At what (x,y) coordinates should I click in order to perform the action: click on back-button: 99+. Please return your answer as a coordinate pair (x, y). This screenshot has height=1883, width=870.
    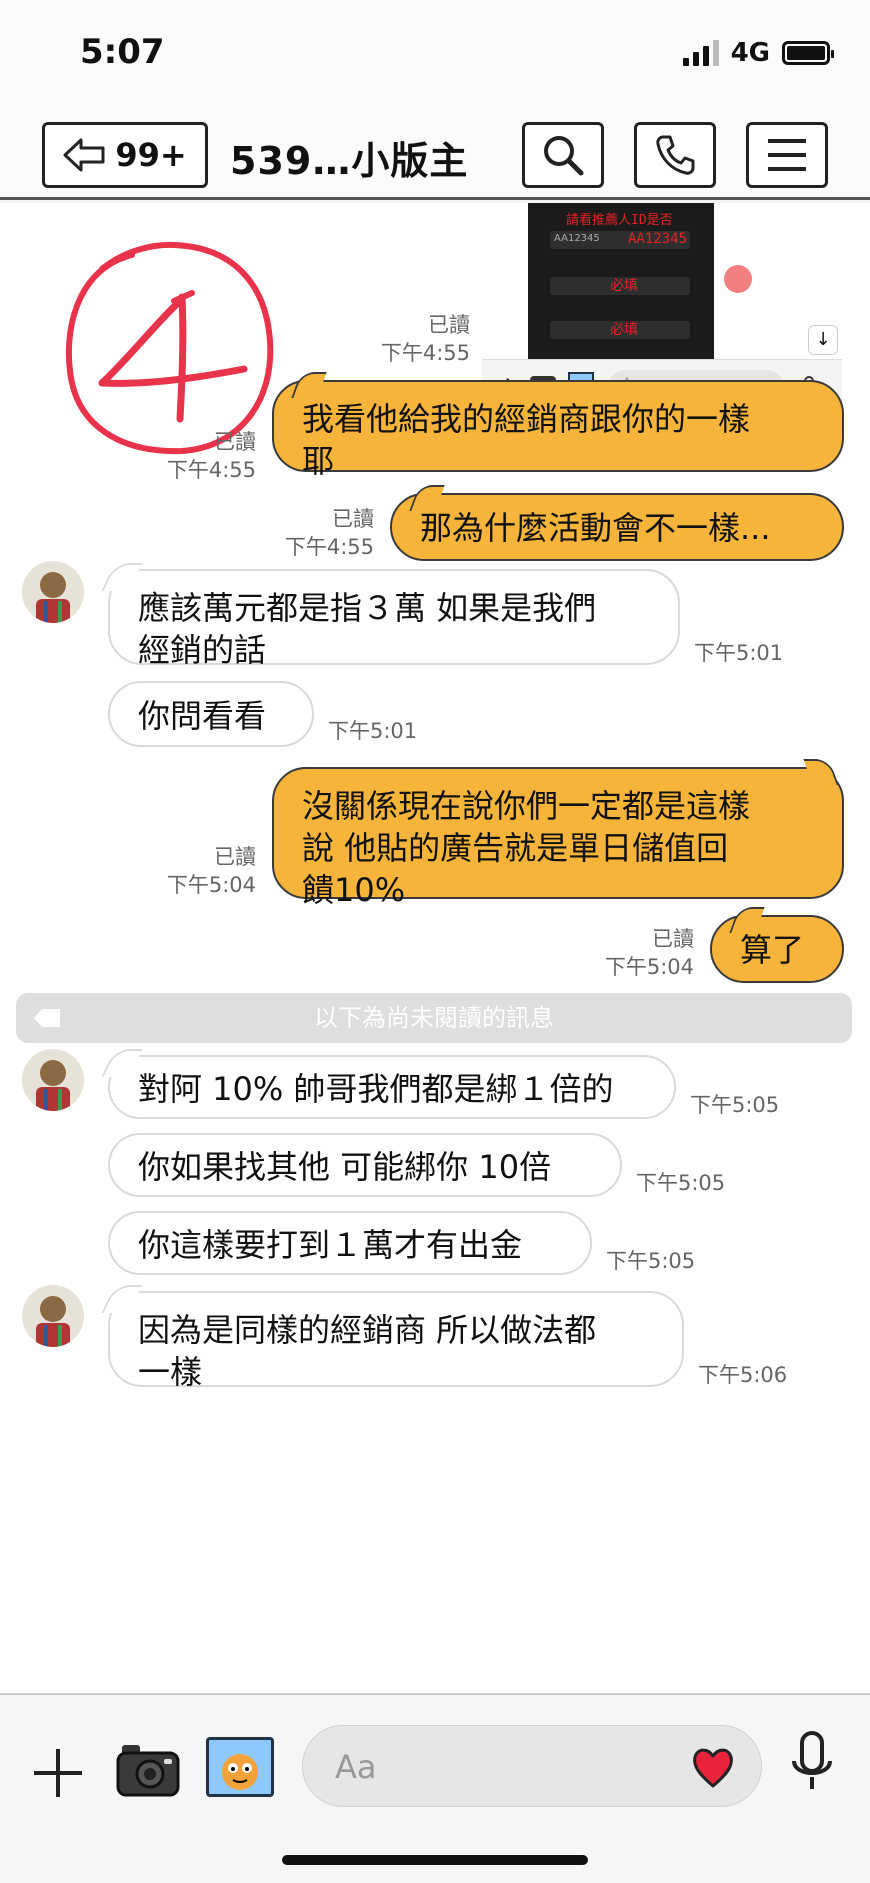
    Looking at the image, I should click on (125, 155).